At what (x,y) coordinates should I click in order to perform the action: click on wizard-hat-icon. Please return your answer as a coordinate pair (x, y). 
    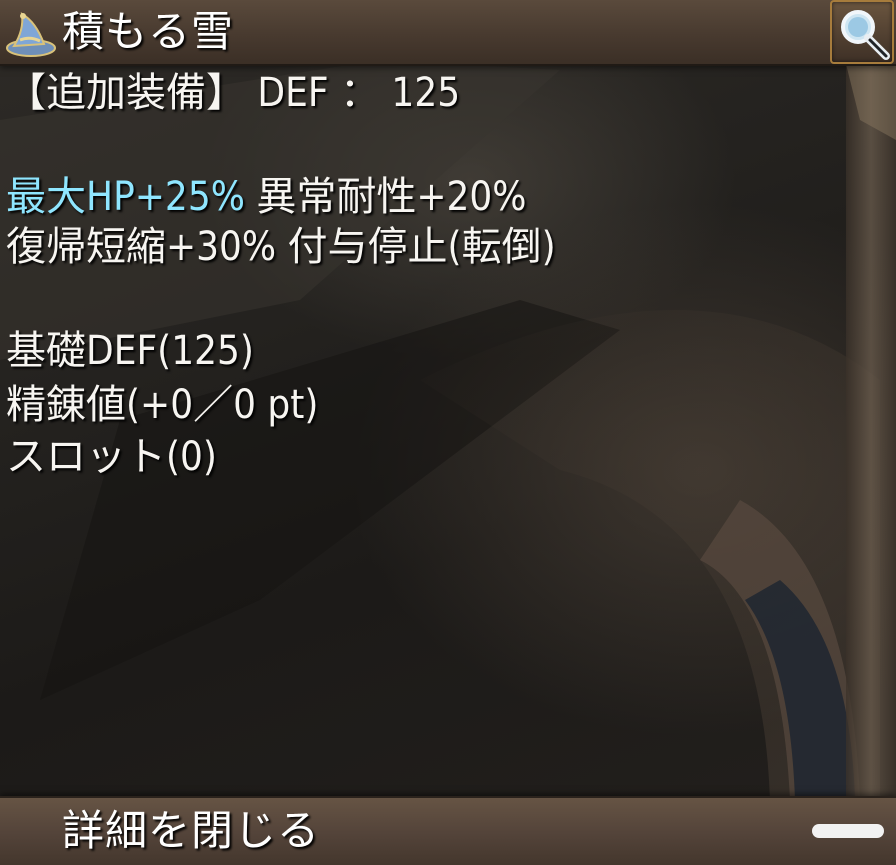
    Looking at the image, I should click on (31, 33).